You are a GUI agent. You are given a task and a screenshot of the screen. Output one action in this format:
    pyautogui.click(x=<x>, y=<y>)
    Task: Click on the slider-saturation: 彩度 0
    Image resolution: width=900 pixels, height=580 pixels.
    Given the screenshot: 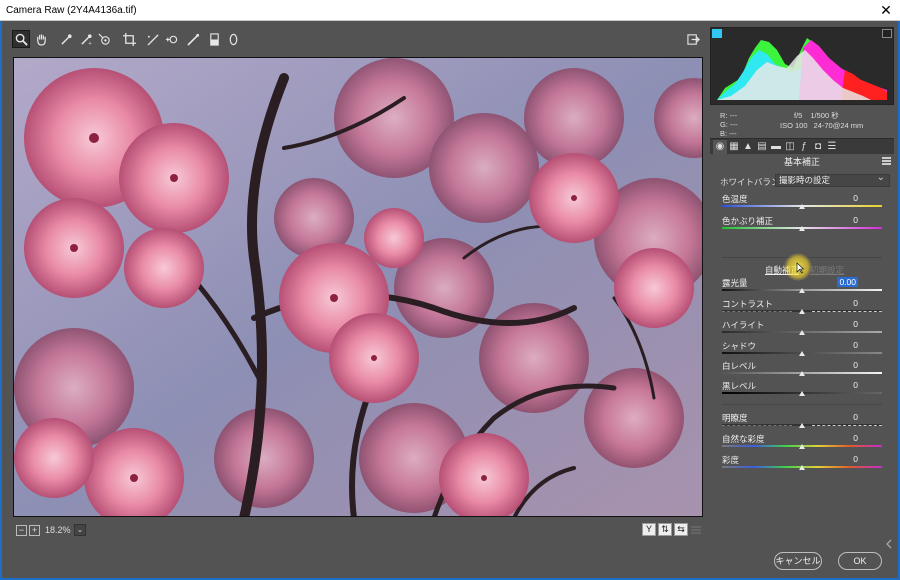 What is the action you would take?
    pyautogui.click(x=802, y=464)
    